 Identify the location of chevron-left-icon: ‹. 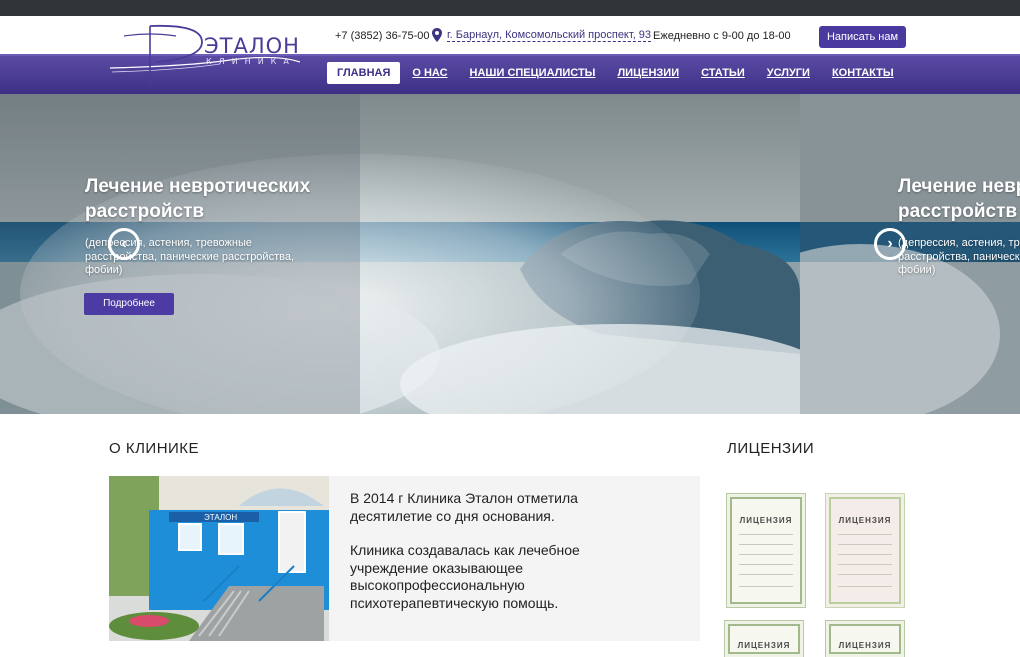
(124, 244).